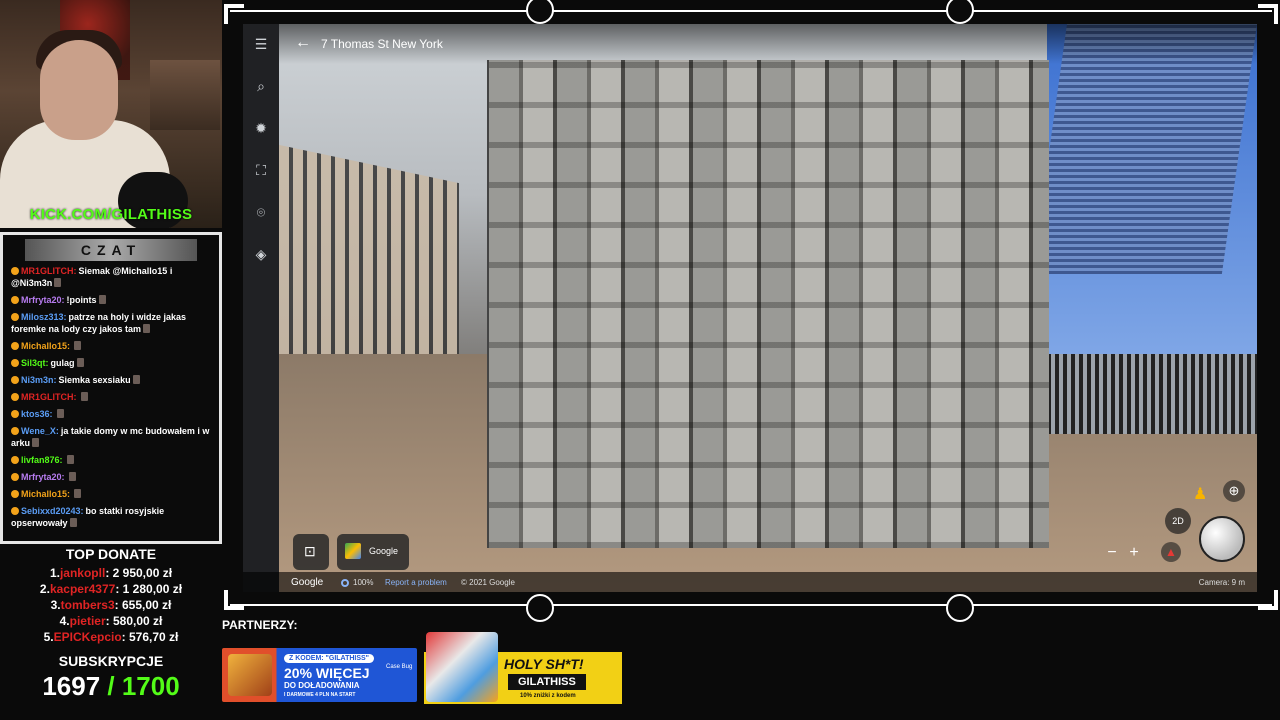 The height and width of the screenshot is (720, 1280). Describe the element at coordinates (1171, 552) in the screenshot. I see `compass-icon: ▲` at that location.